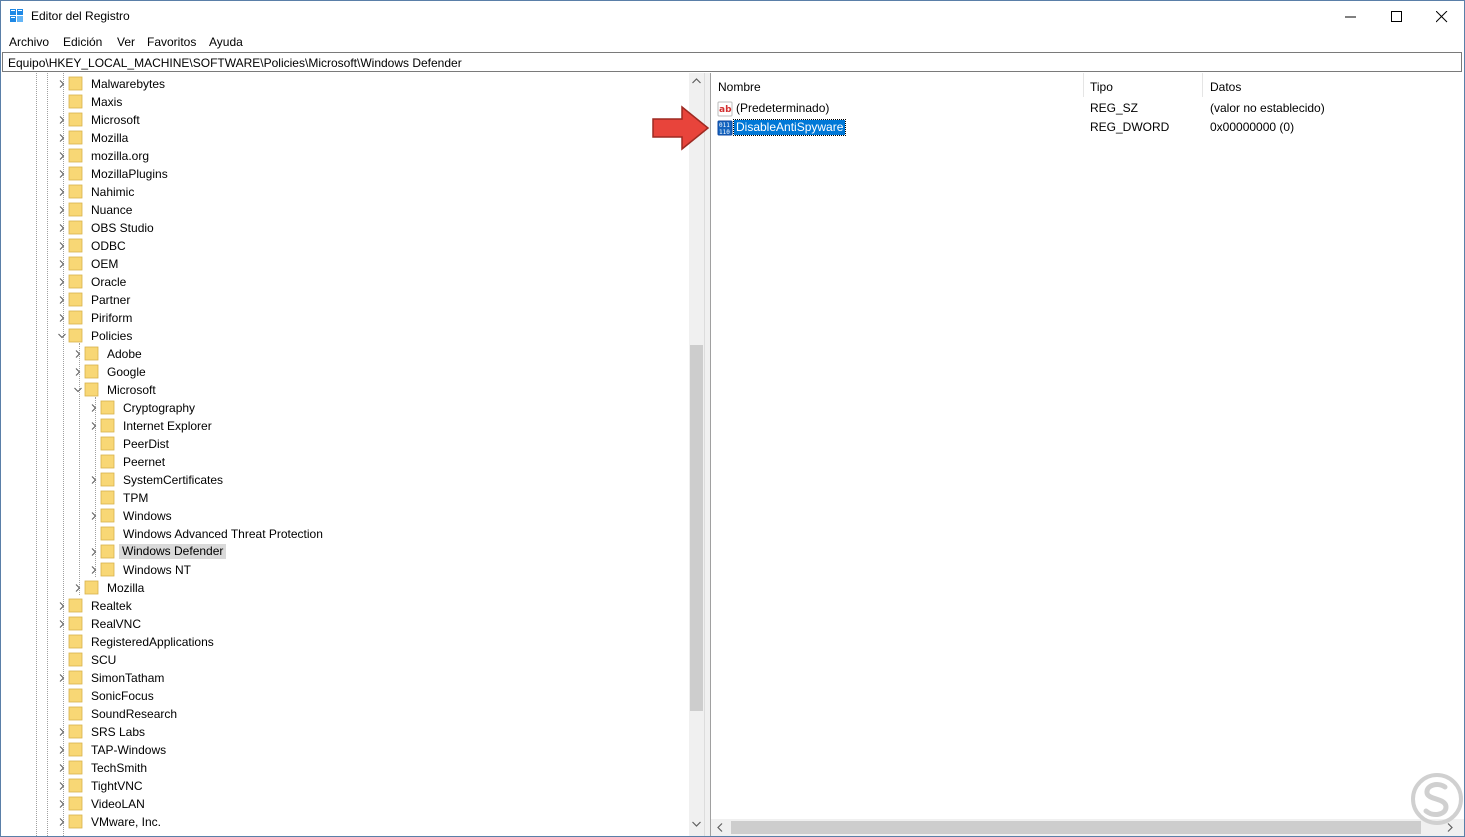 The image size is (1465, 837). Describe the element at coordinates (390, 462) in the screenshot. I see `tree-item: Peernet` at that location.